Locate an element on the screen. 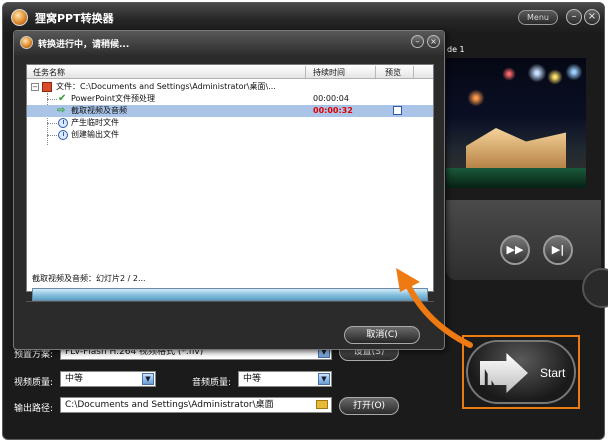 The width and height of the screenshot is (608, 443). annotation-arrow is located at coordinates (434, 308).